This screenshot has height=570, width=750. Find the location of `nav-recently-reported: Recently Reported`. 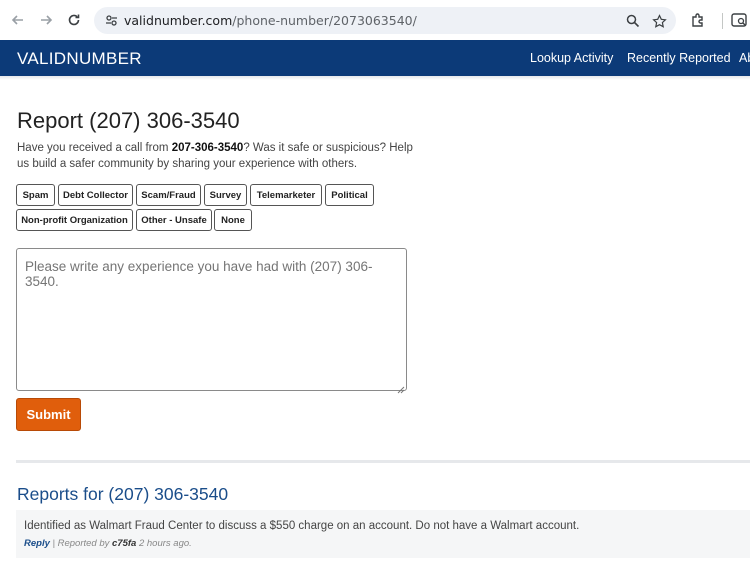

nav-recently-reported: Recently Reported is located at coordinates (679, 58).